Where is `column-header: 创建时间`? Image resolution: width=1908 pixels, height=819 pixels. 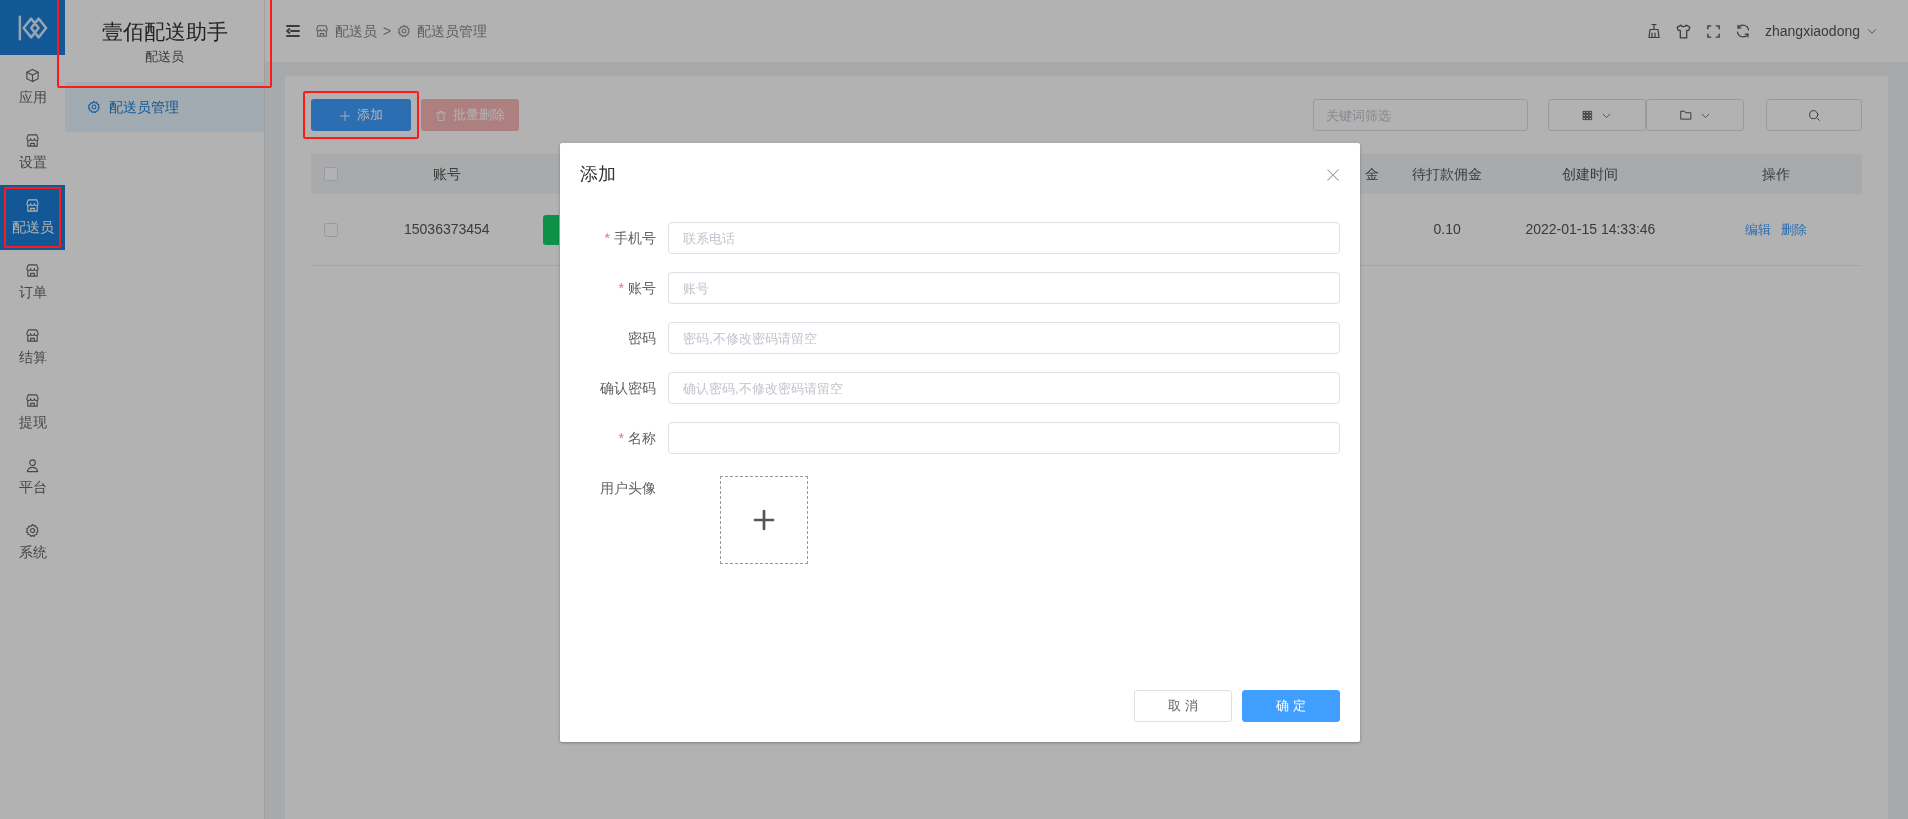
column-header: 创建时间 is located at coordinates (1590, 173).